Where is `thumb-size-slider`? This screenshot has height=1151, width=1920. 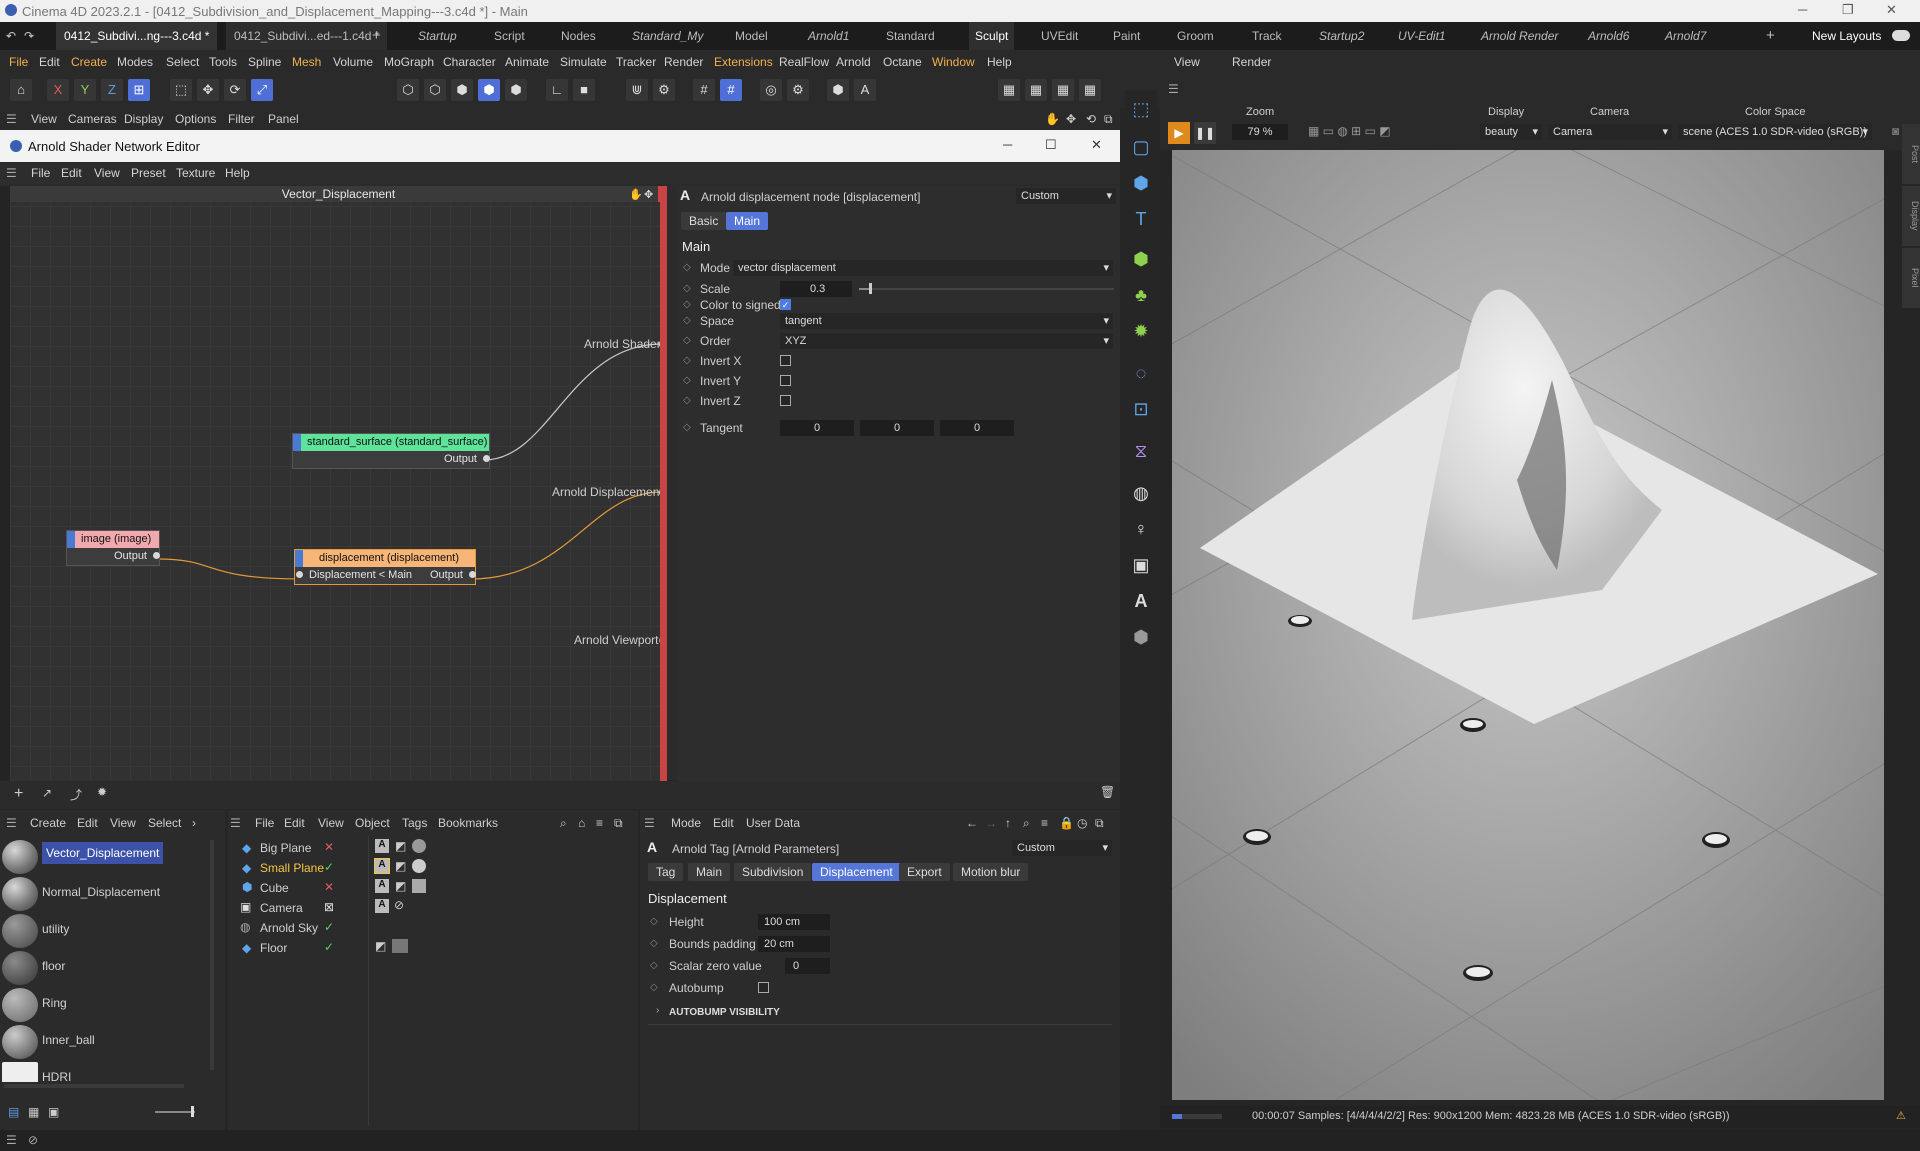 thumb-size-slider is located at coordinates (175, 1112).